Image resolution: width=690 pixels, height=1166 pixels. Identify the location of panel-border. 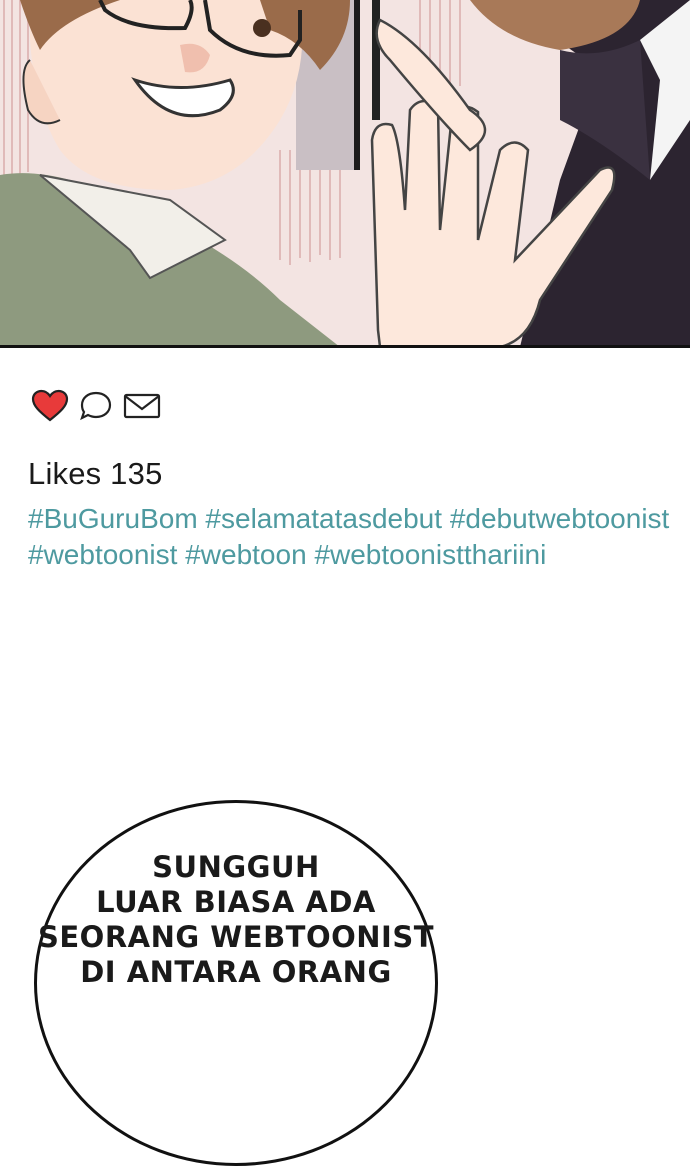
(345, 346).